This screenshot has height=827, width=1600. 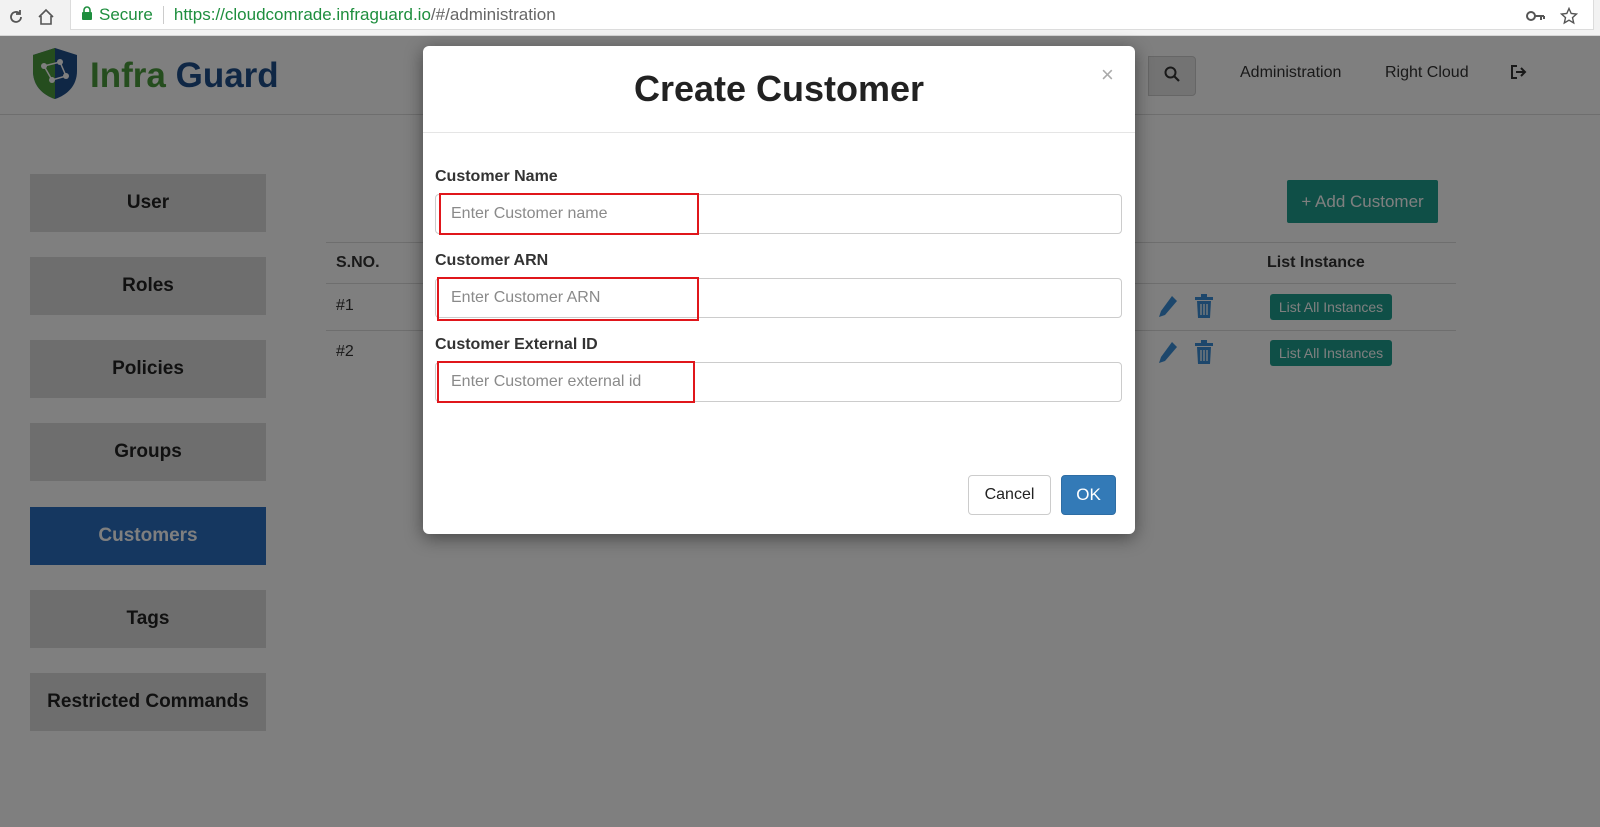 I want to click on url-path: /#/administration, so click(x=493, y=14).